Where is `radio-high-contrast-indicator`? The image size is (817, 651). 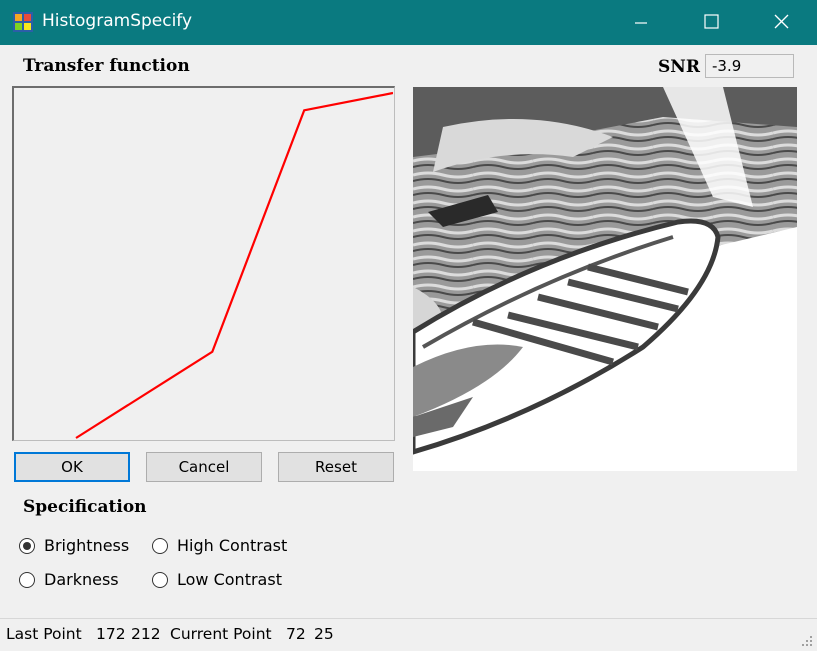 radio-high-contrast-indicator is located at coordinates (160, 545).